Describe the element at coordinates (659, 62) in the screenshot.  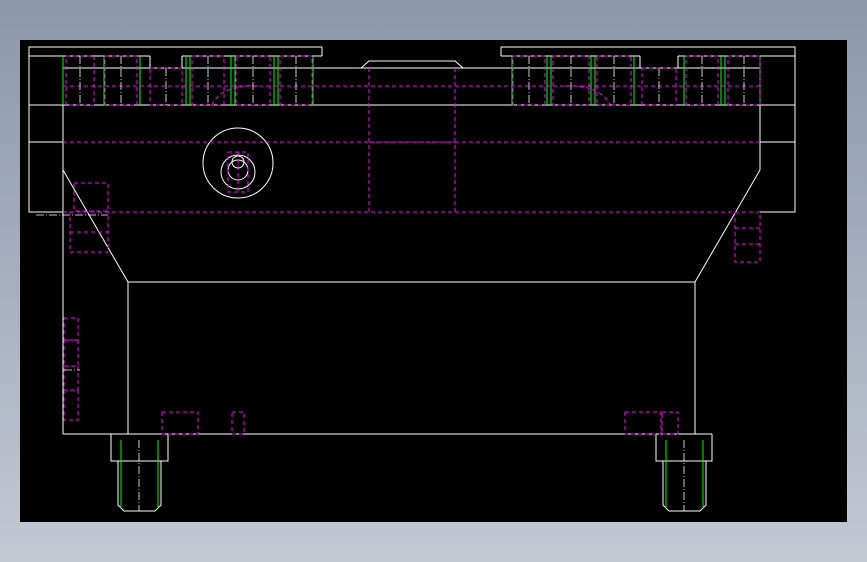
I see `right-wing-step` at that location.